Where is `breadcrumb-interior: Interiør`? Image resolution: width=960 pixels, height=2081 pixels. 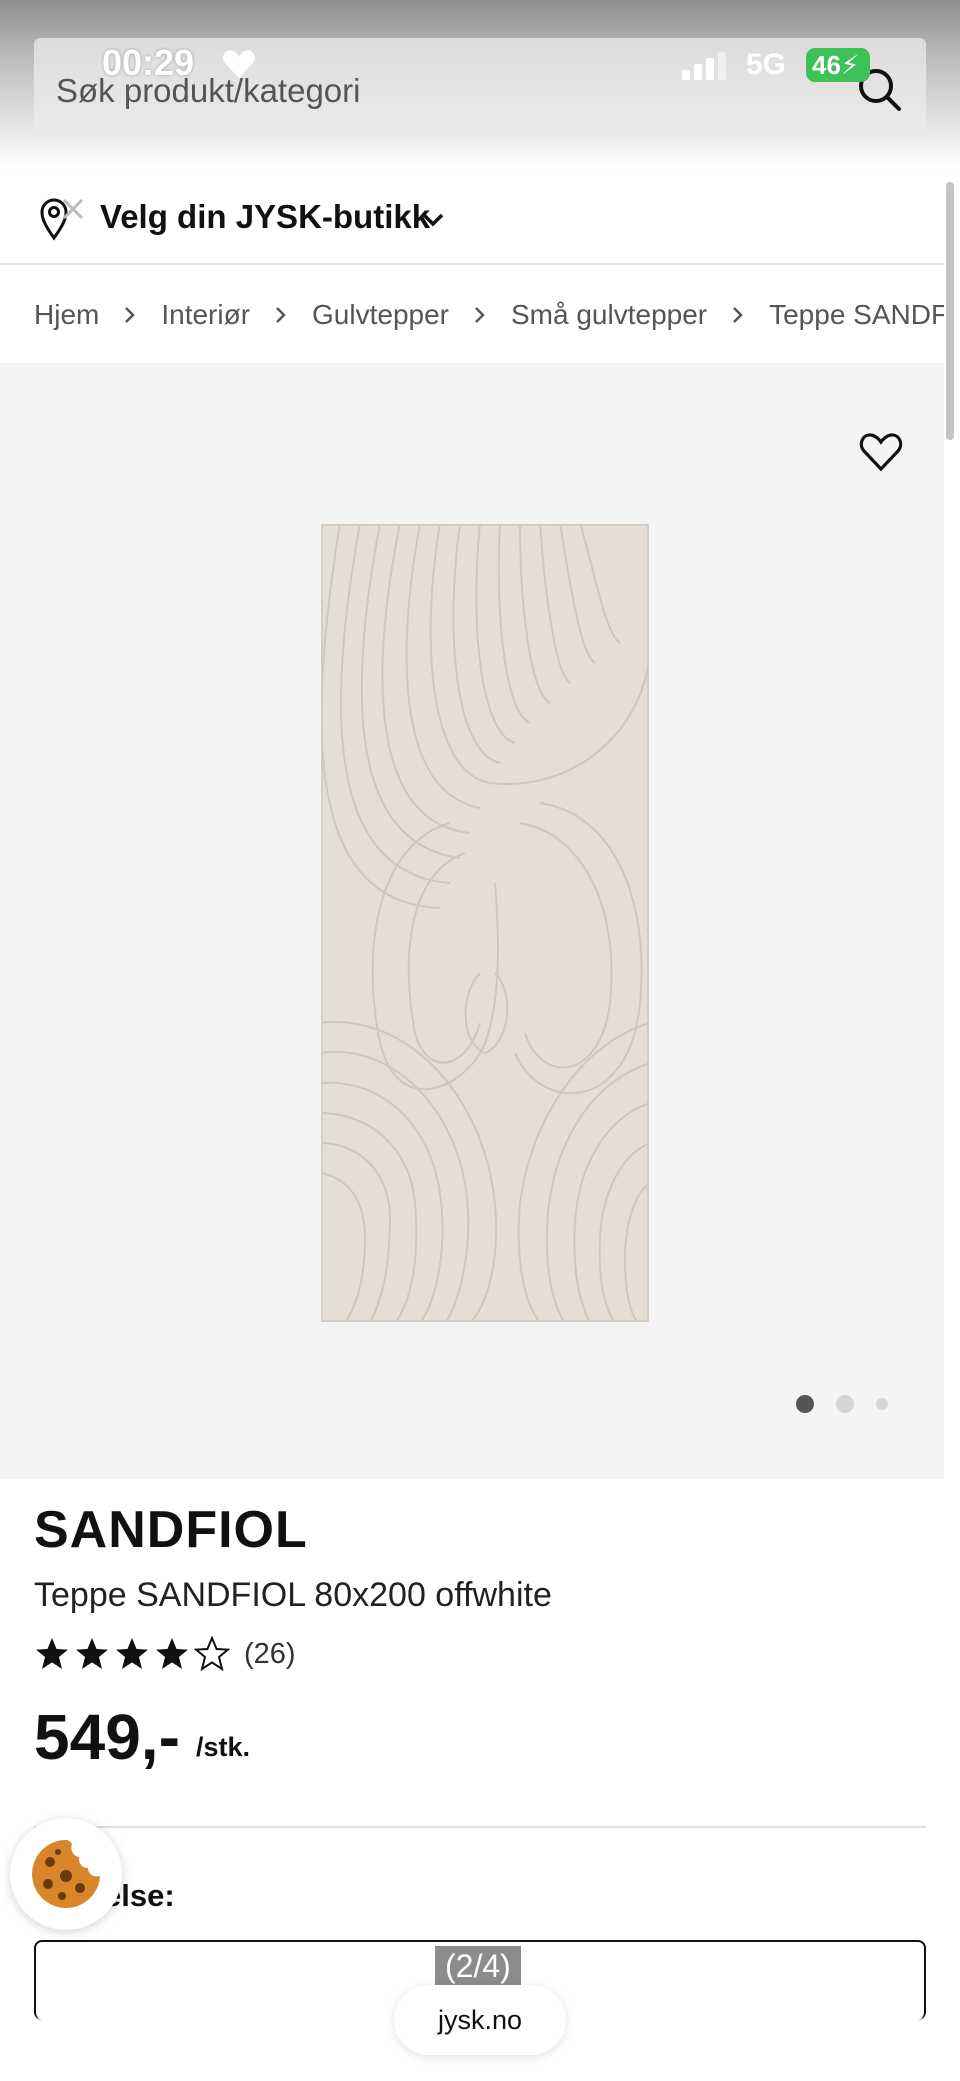 breadcrumb-interior: Interiør is located at coordinates (205, 315).